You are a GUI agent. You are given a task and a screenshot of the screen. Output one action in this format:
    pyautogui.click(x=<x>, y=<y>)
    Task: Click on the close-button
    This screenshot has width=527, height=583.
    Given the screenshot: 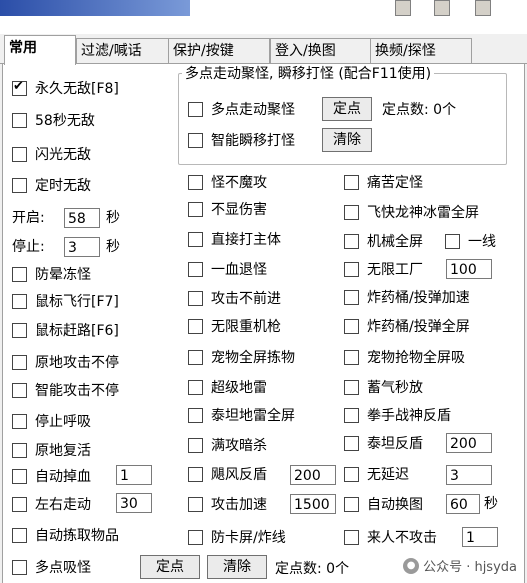 What is the action you would take?
    pyautogui.click(x=483, y=8)
    